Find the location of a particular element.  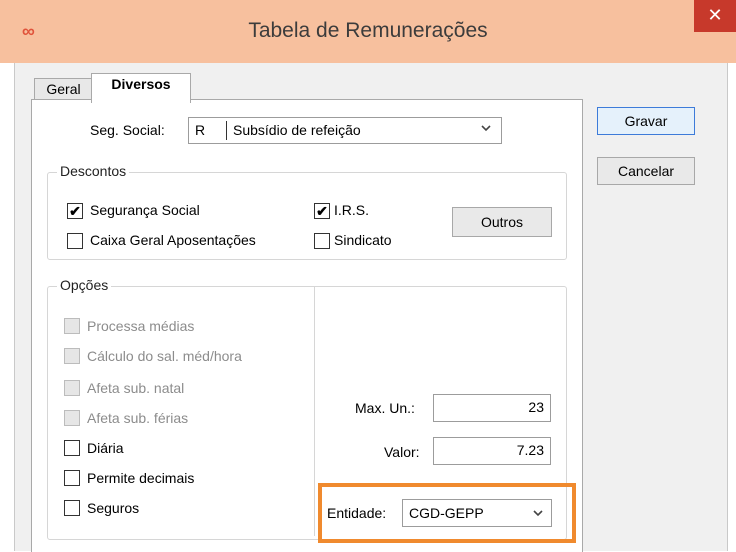

permite-decimais-checkbox is located at coordinates (72, 478).